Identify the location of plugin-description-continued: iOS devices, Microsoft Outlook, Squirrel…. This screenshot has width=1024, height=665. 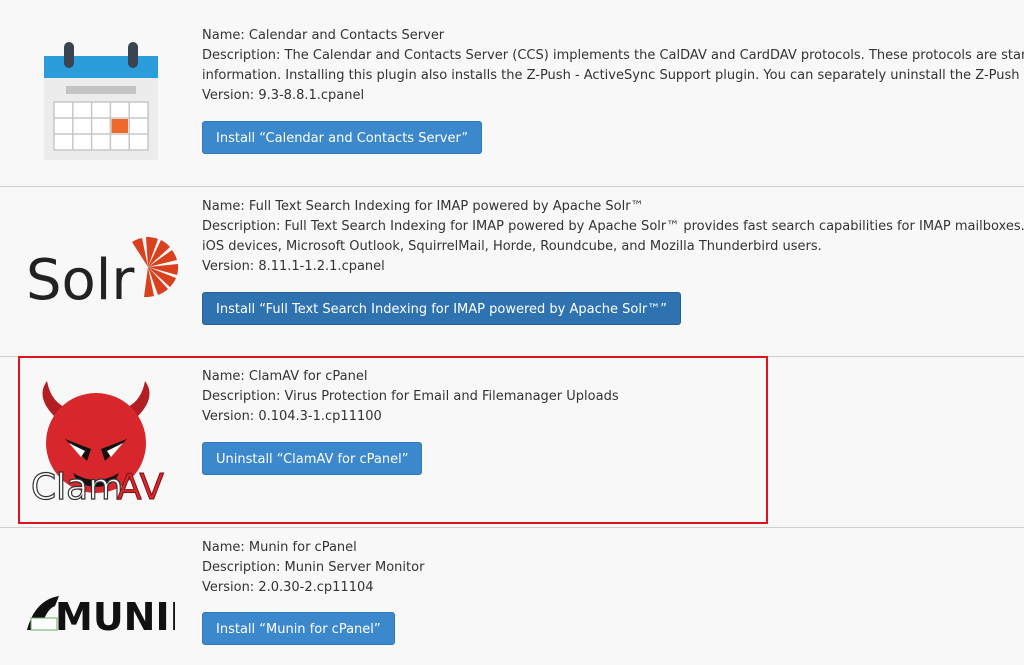
(512, 246).